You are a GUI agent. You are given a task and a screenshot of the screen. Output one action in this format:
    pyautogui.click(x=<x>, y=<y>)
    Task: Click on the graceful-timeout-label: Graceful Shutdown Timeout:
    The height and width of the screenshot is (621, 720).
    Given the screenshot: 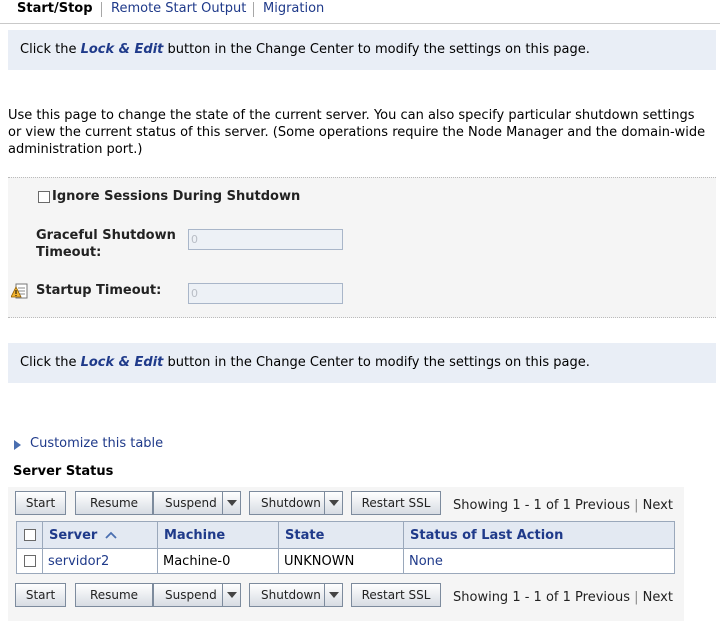 What is the action you would take?
    pyautogui.click(x=106, y=244)
    